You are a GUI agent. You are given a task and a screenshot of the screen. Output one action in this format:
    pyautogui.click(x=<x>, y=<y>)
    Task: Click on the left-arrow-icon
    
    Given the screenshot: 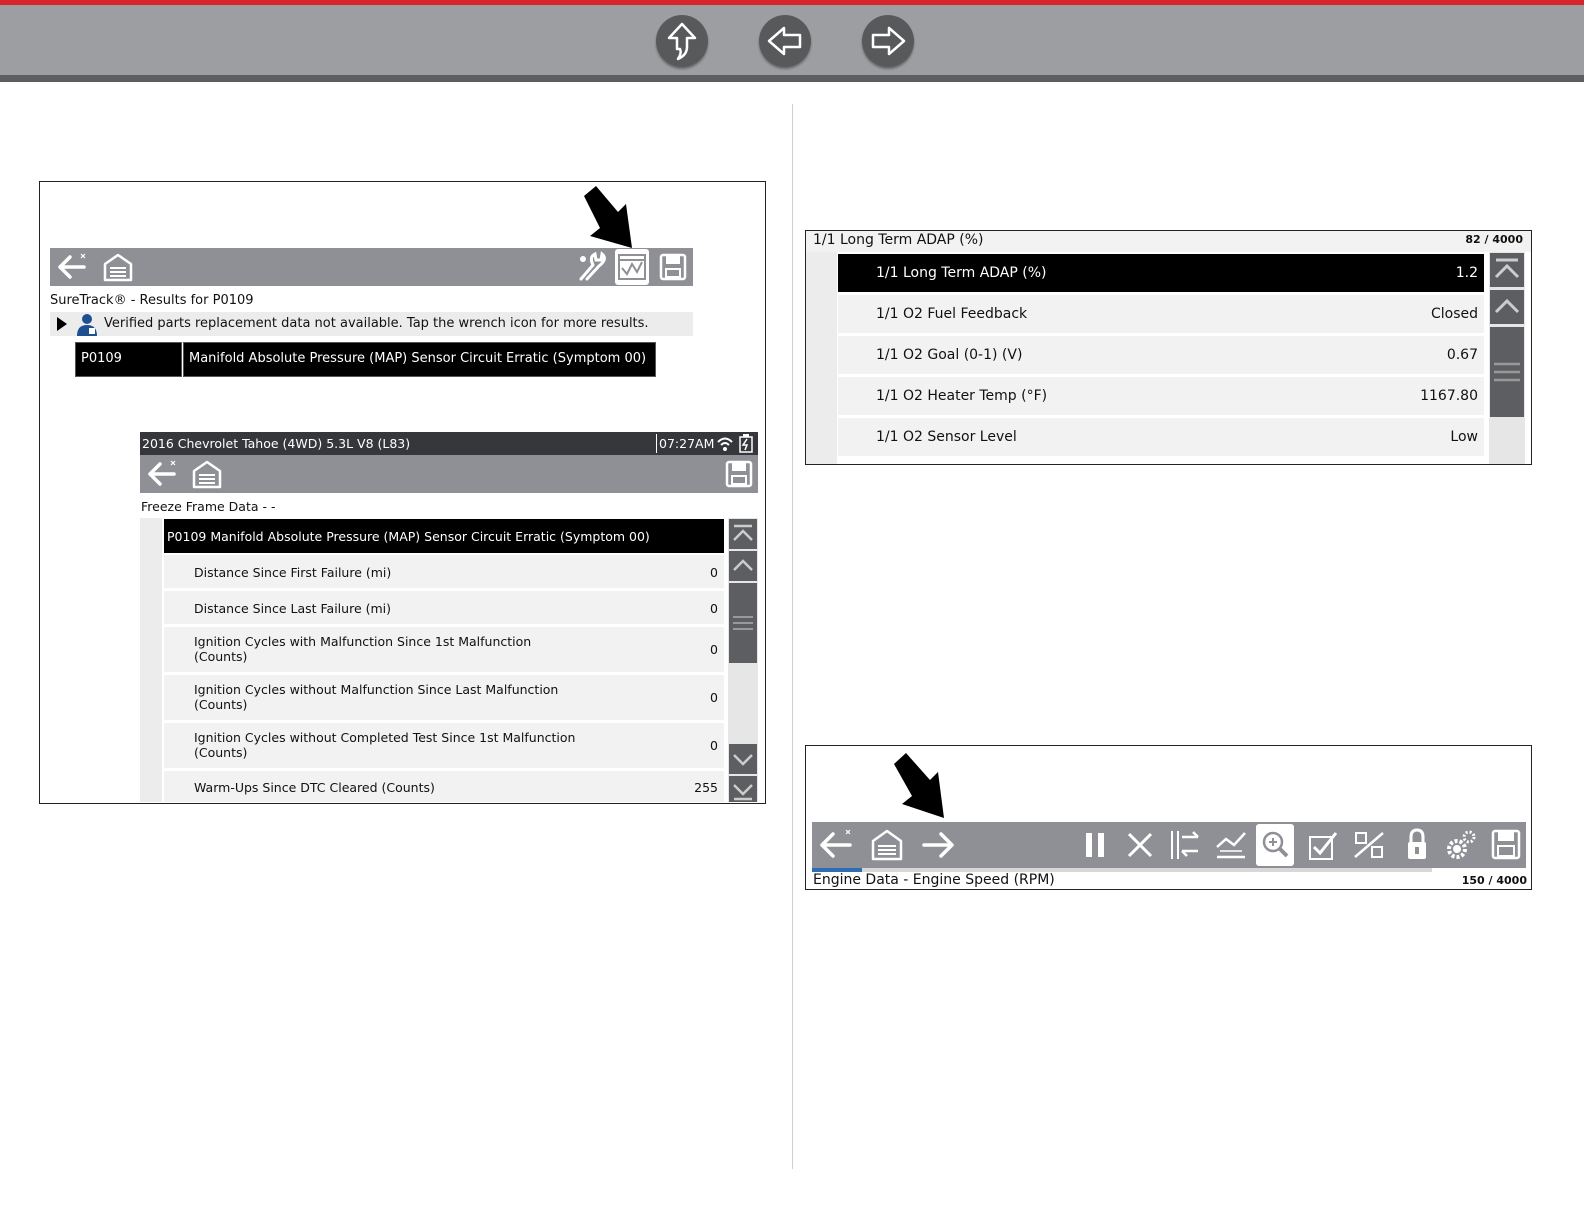 What is the action you would take?
    pyautogui.click(x=784, y=41)
    